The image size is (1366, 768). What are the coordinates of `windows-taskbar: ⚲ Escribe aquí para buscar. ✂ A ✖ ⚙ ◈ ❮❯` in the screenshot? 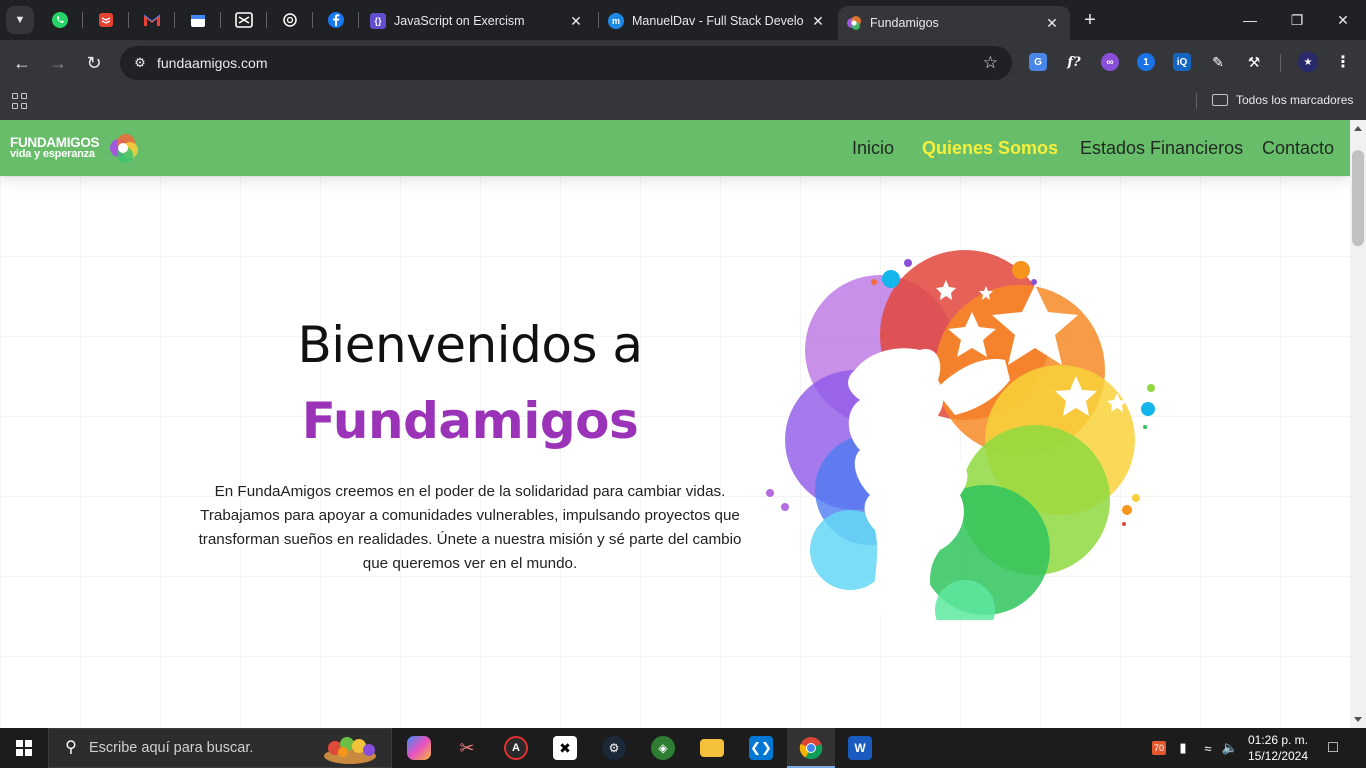 It's located at (683, 748).